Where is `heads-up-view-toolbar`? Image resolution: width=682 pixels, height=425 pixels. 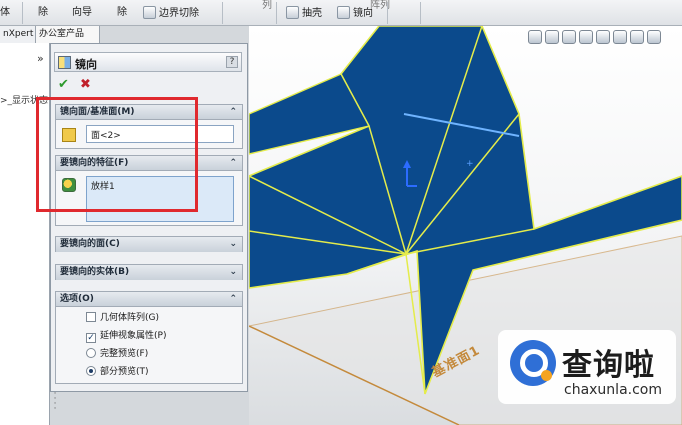 heads-up-view-toolbar is located at coordinates (594, 39).